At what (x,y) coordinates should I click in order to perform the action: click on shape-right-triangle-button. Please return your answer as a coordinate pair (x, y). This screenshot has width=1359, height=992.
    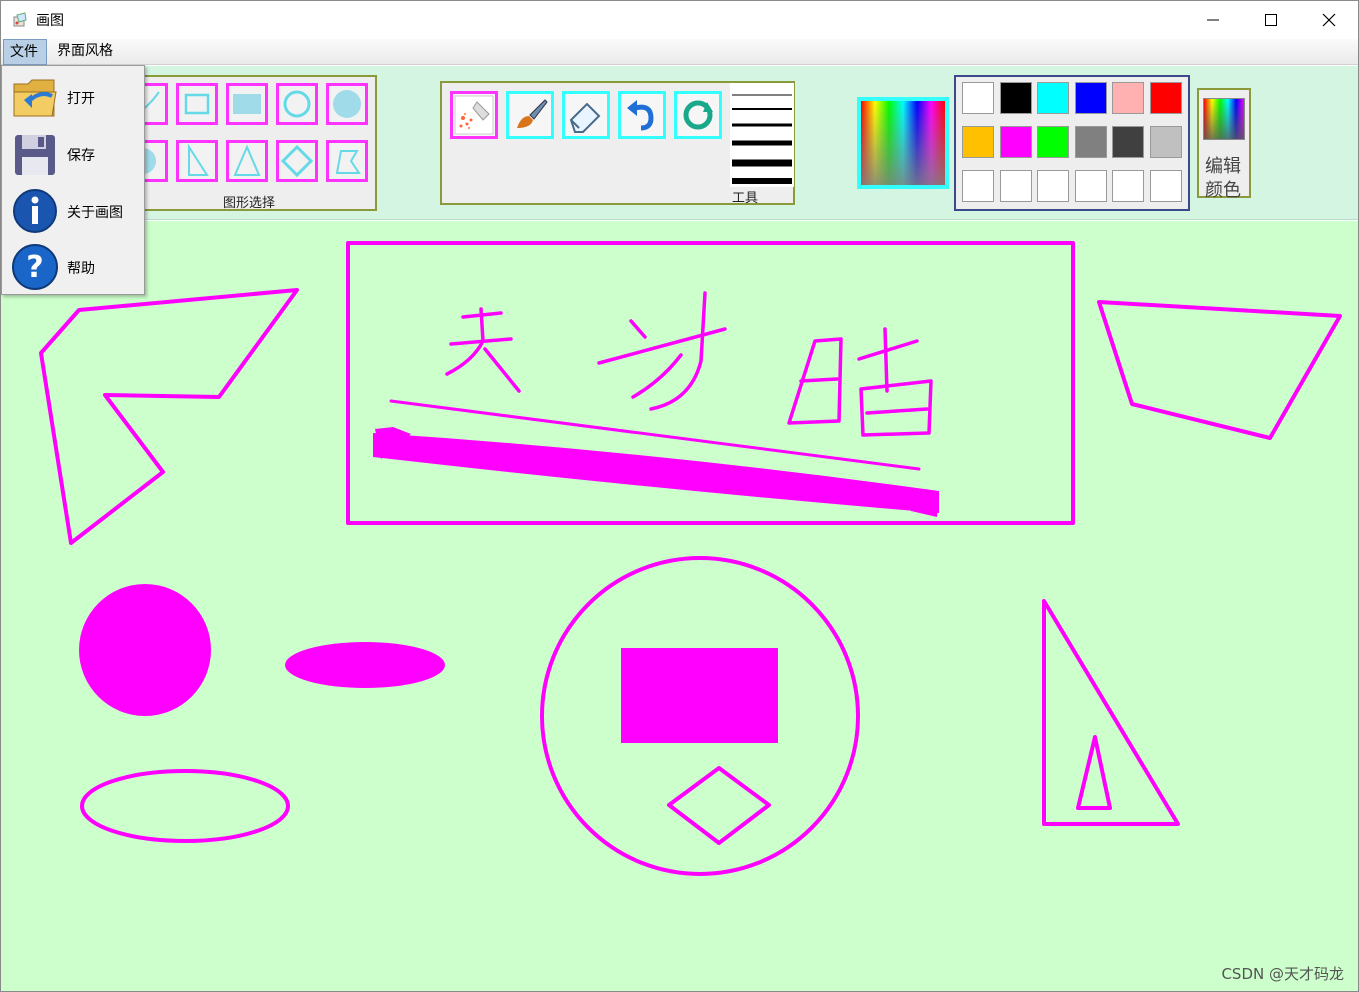
    Looking at the image, I should click on (197, 161).